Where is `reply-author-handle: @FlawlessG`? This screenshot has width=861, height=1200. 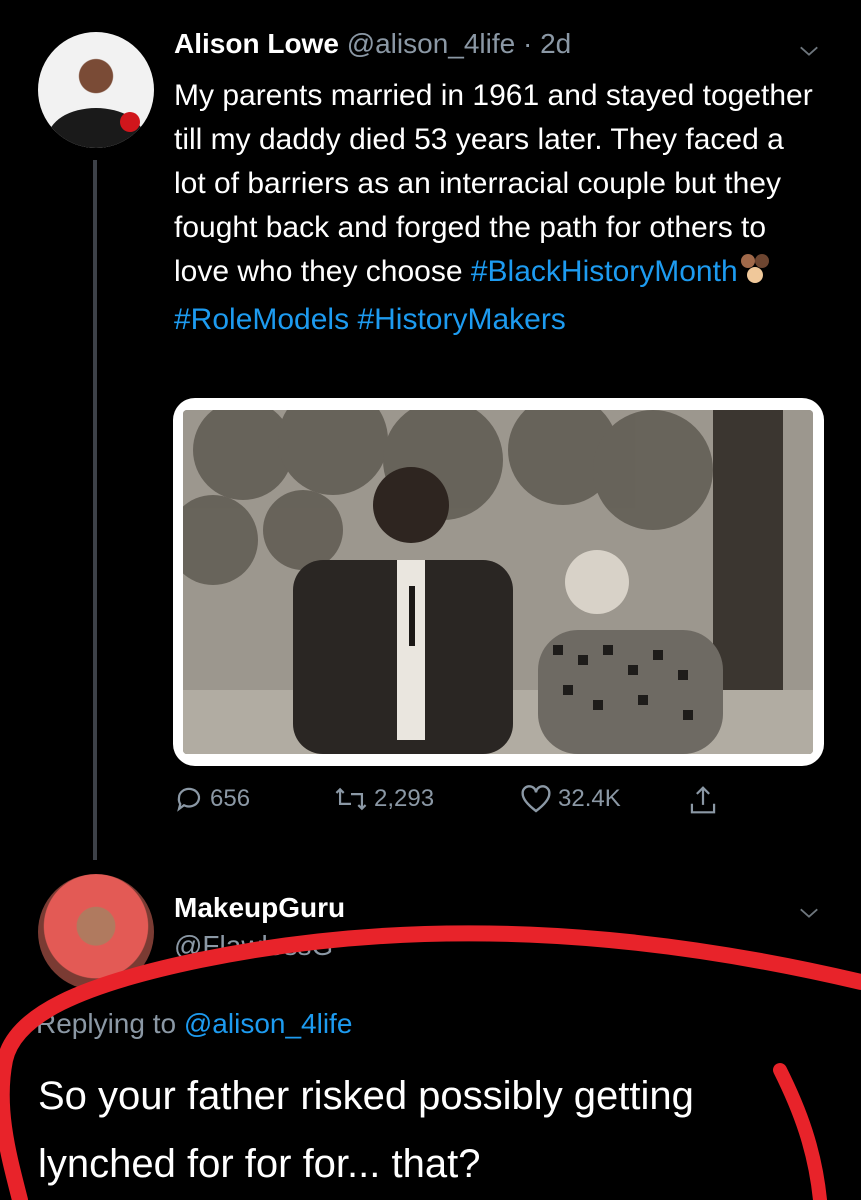 reply-author-handle: @FlawlessG is located at coordinates (253, 946).